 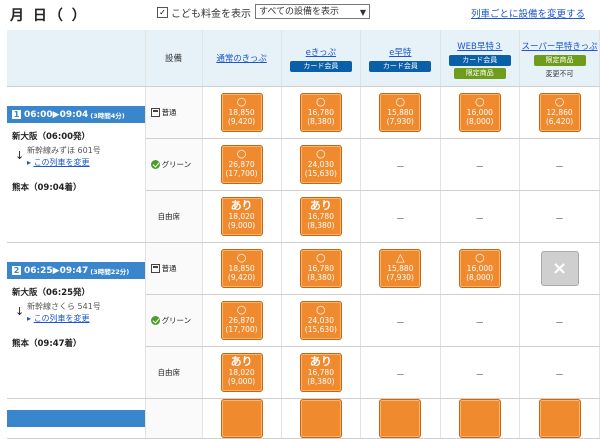 I want to click on fare-cell: ○ 16,000 (8,000), so click(x=480, y=268).